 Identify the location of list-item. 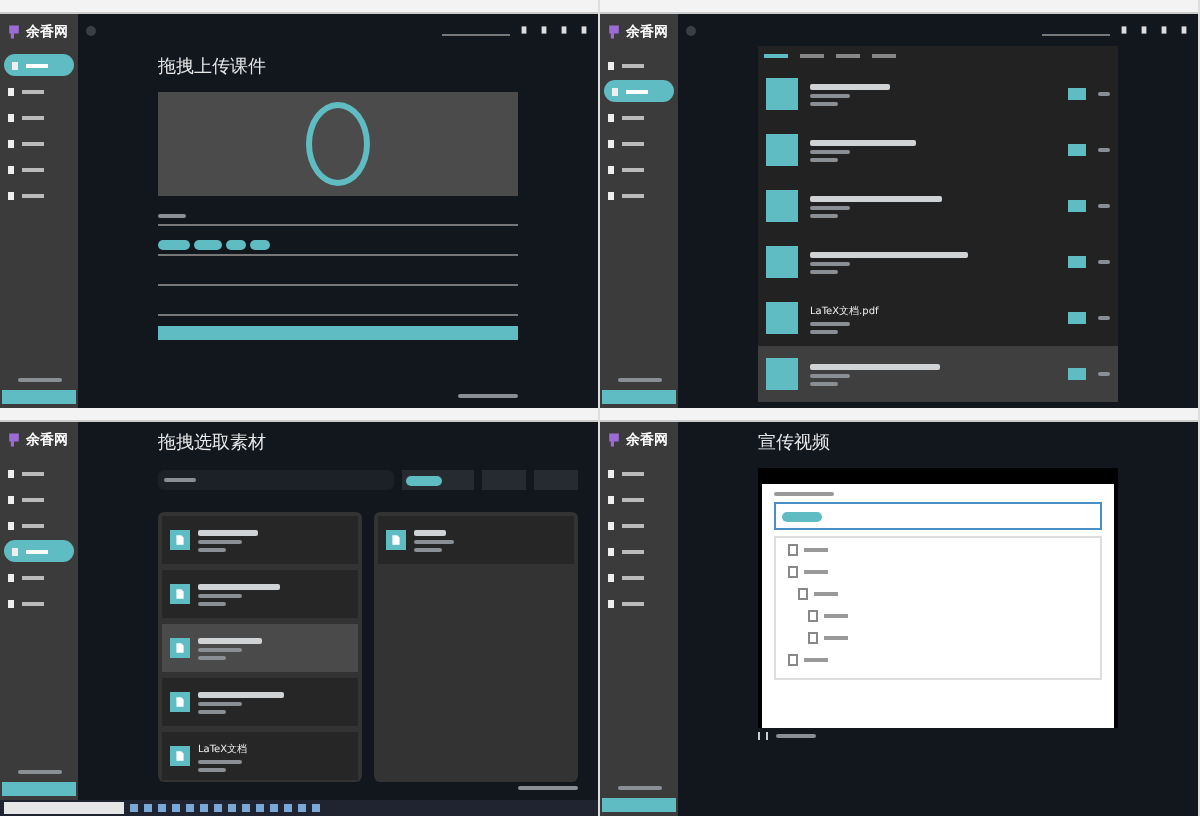
(938, 374).